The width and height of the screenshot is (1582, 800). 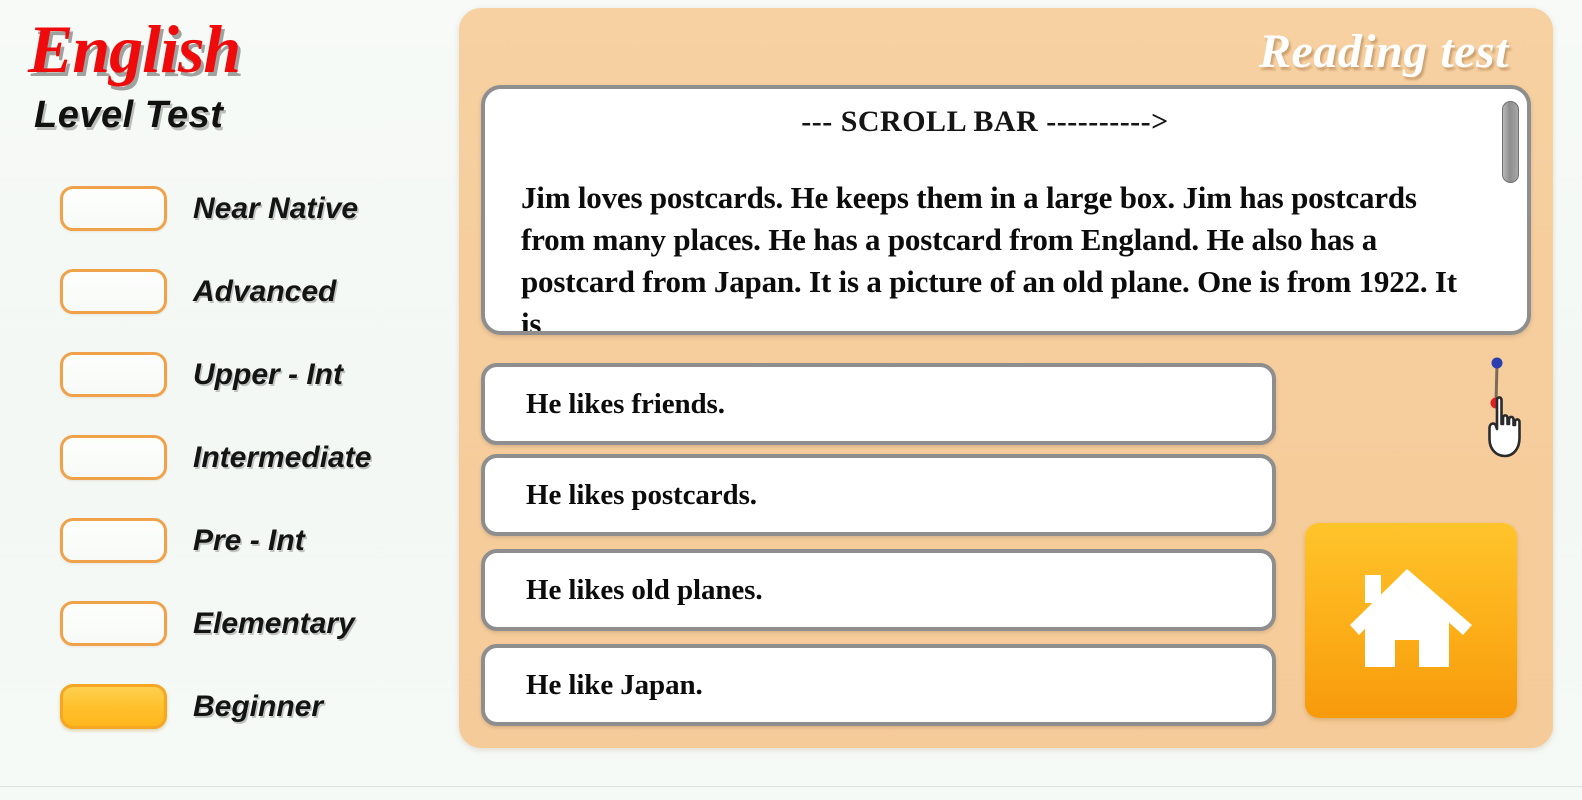 I want to click on home-icon, so click(x=1411, y=617).